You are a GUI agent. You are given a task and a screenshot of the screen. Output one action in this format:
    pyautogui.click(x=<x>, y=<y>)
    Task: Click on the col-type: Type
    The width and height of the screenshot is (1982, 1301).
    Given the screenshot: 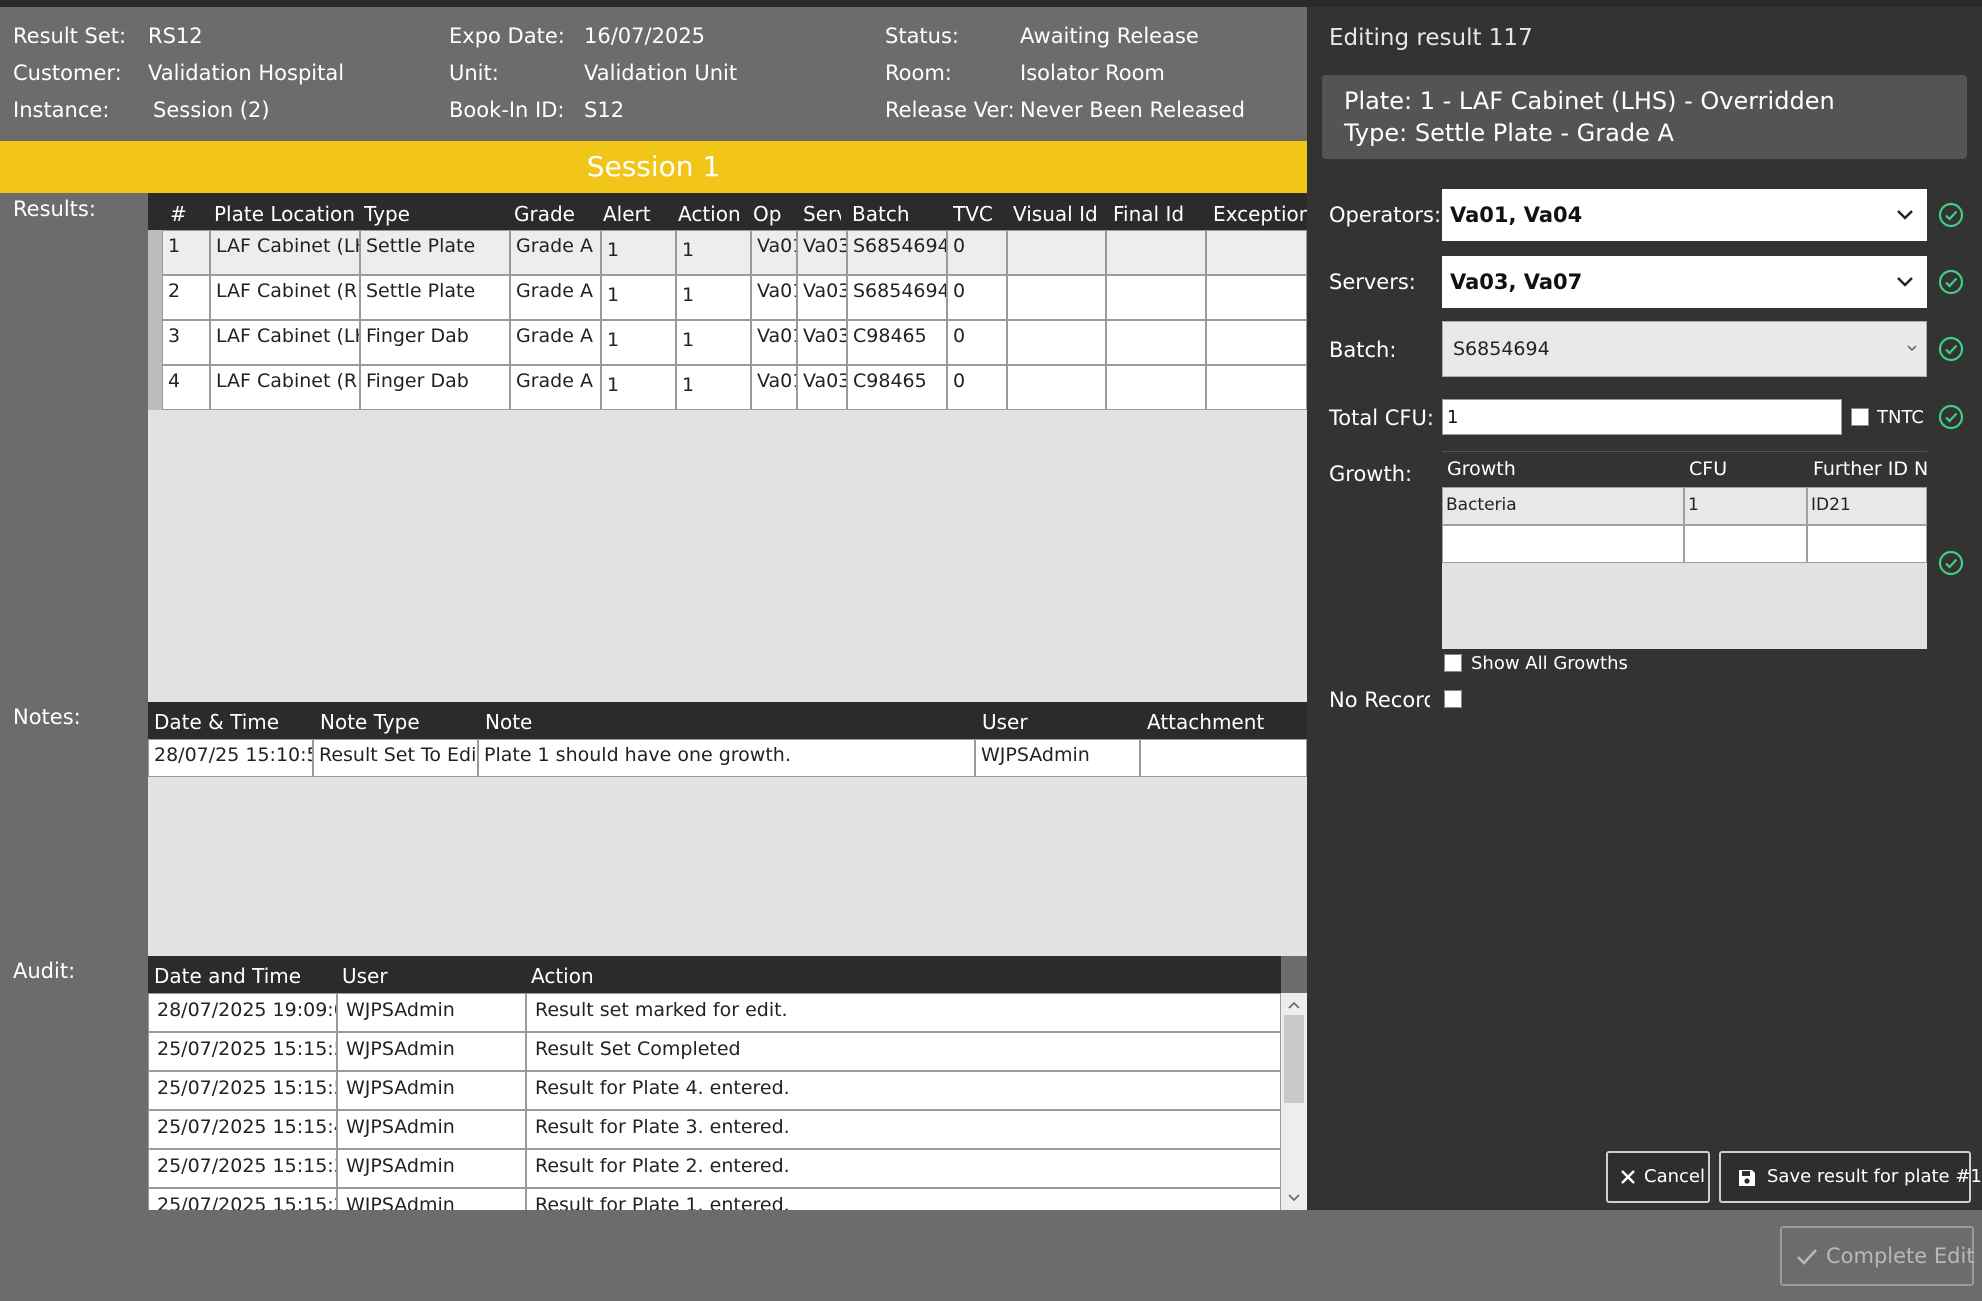 What is the action you would take?
    pyautogui.click(x=434, y=214)
    